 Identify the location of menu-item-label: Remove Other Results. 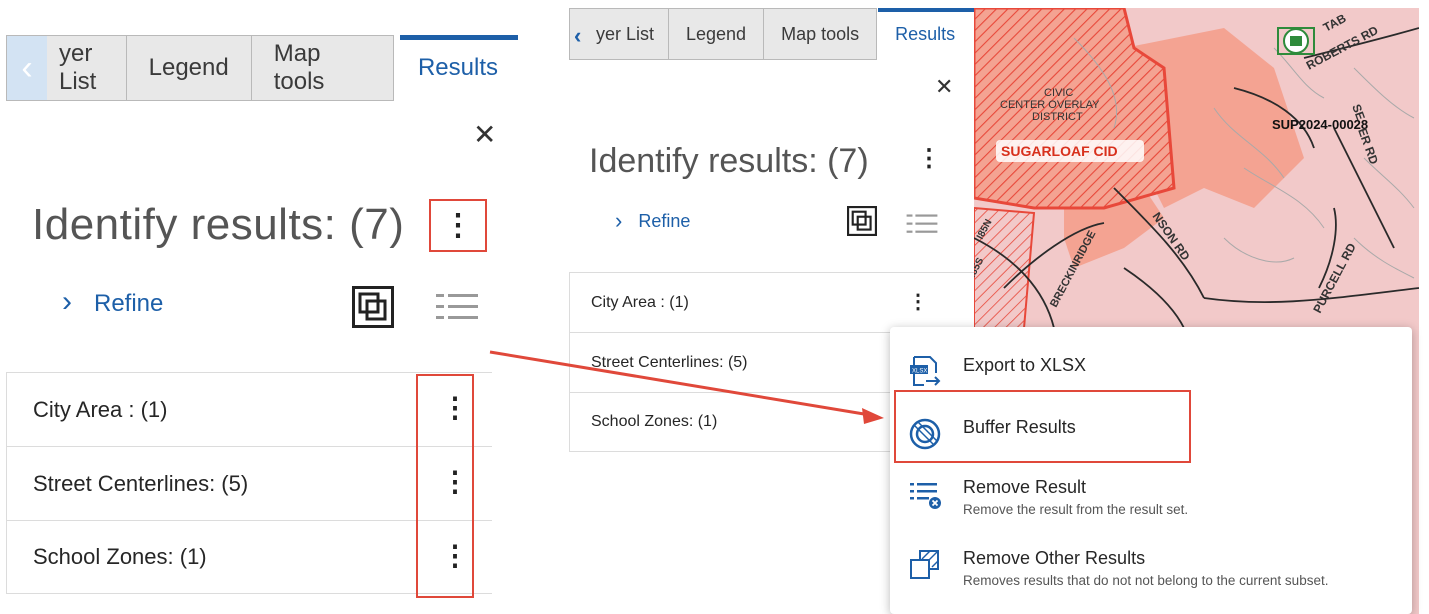
(1054, 558).